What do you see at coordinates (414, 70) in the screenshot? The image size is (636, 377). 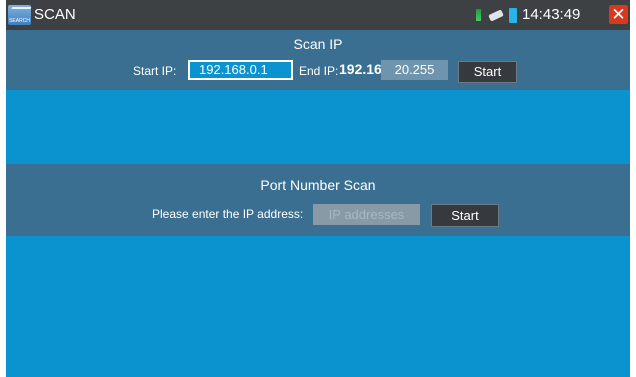 I see `end-ip-input: 20.255` at bounding box center [414, 70].